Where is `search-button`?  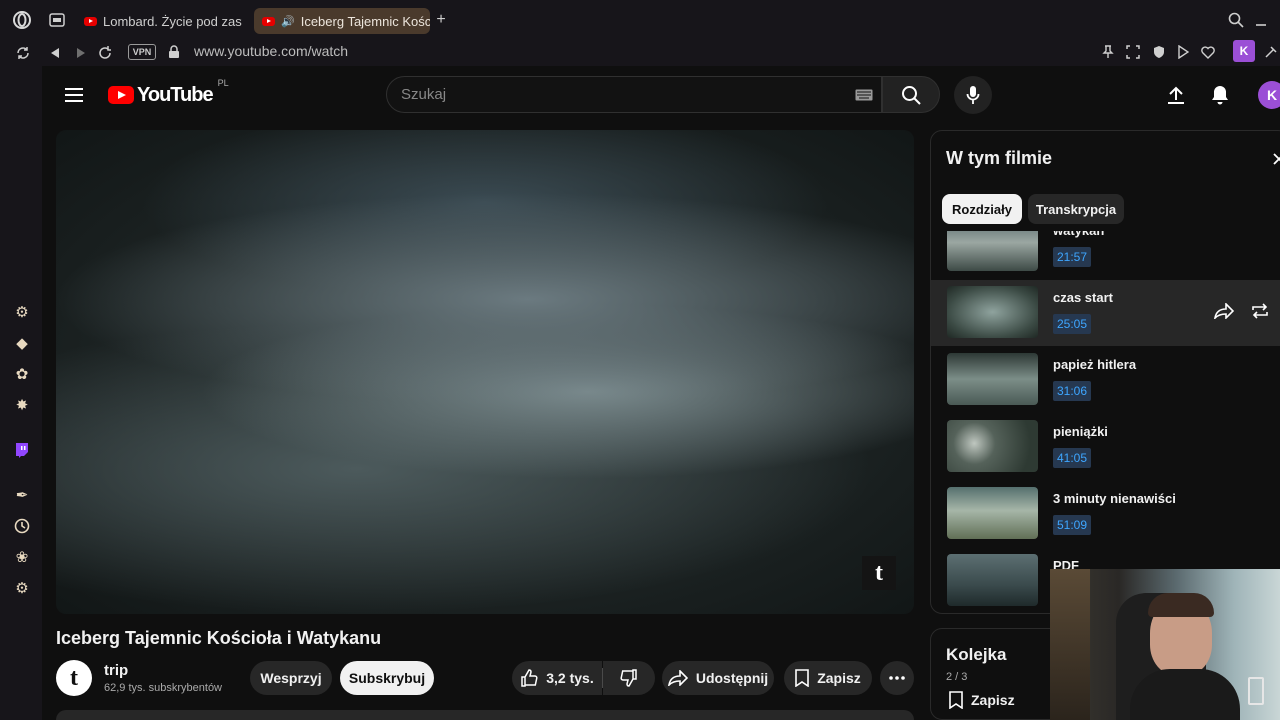 search-button is located at coordinates (911, 94).